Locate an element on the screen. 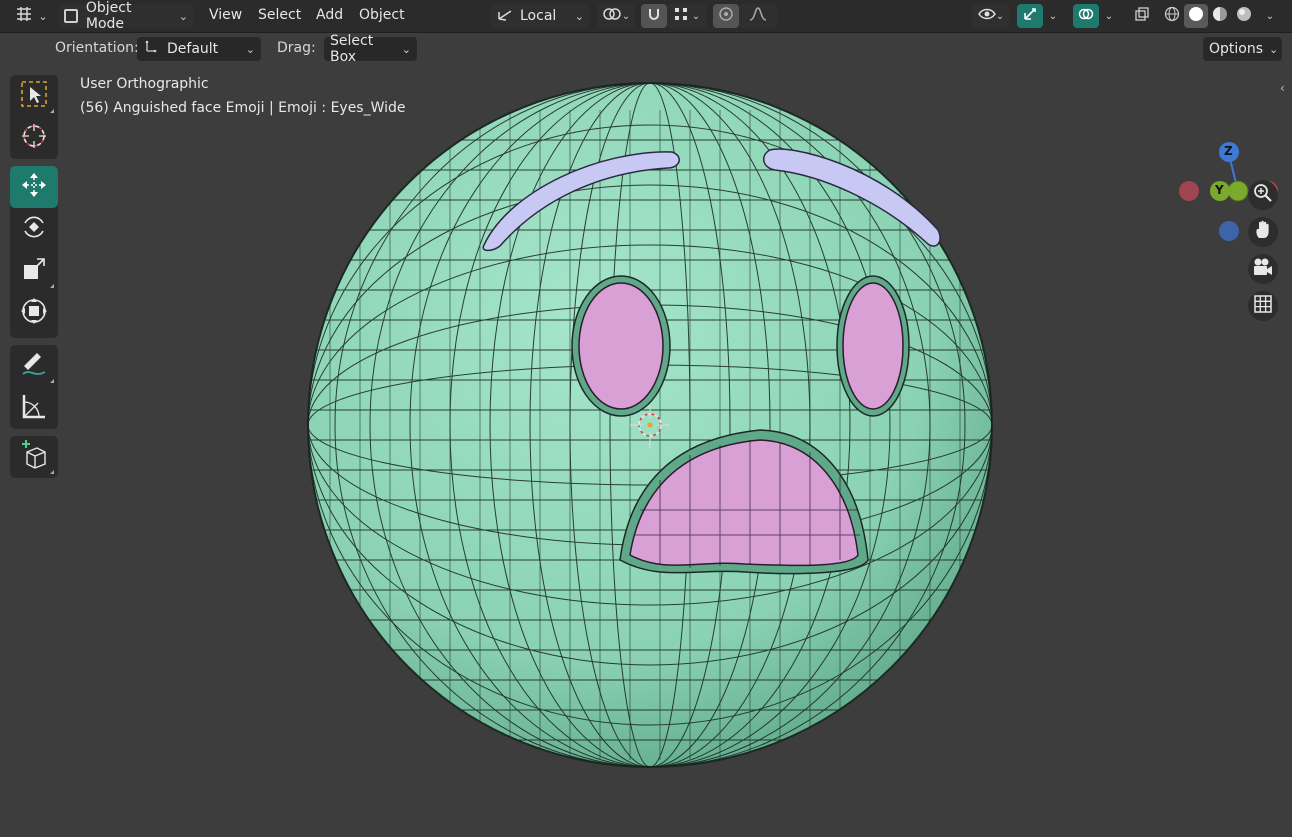 This screenshot has height=837, width=1292. visibility-dropdown: ⌄ is located at coordinates (991, 16).